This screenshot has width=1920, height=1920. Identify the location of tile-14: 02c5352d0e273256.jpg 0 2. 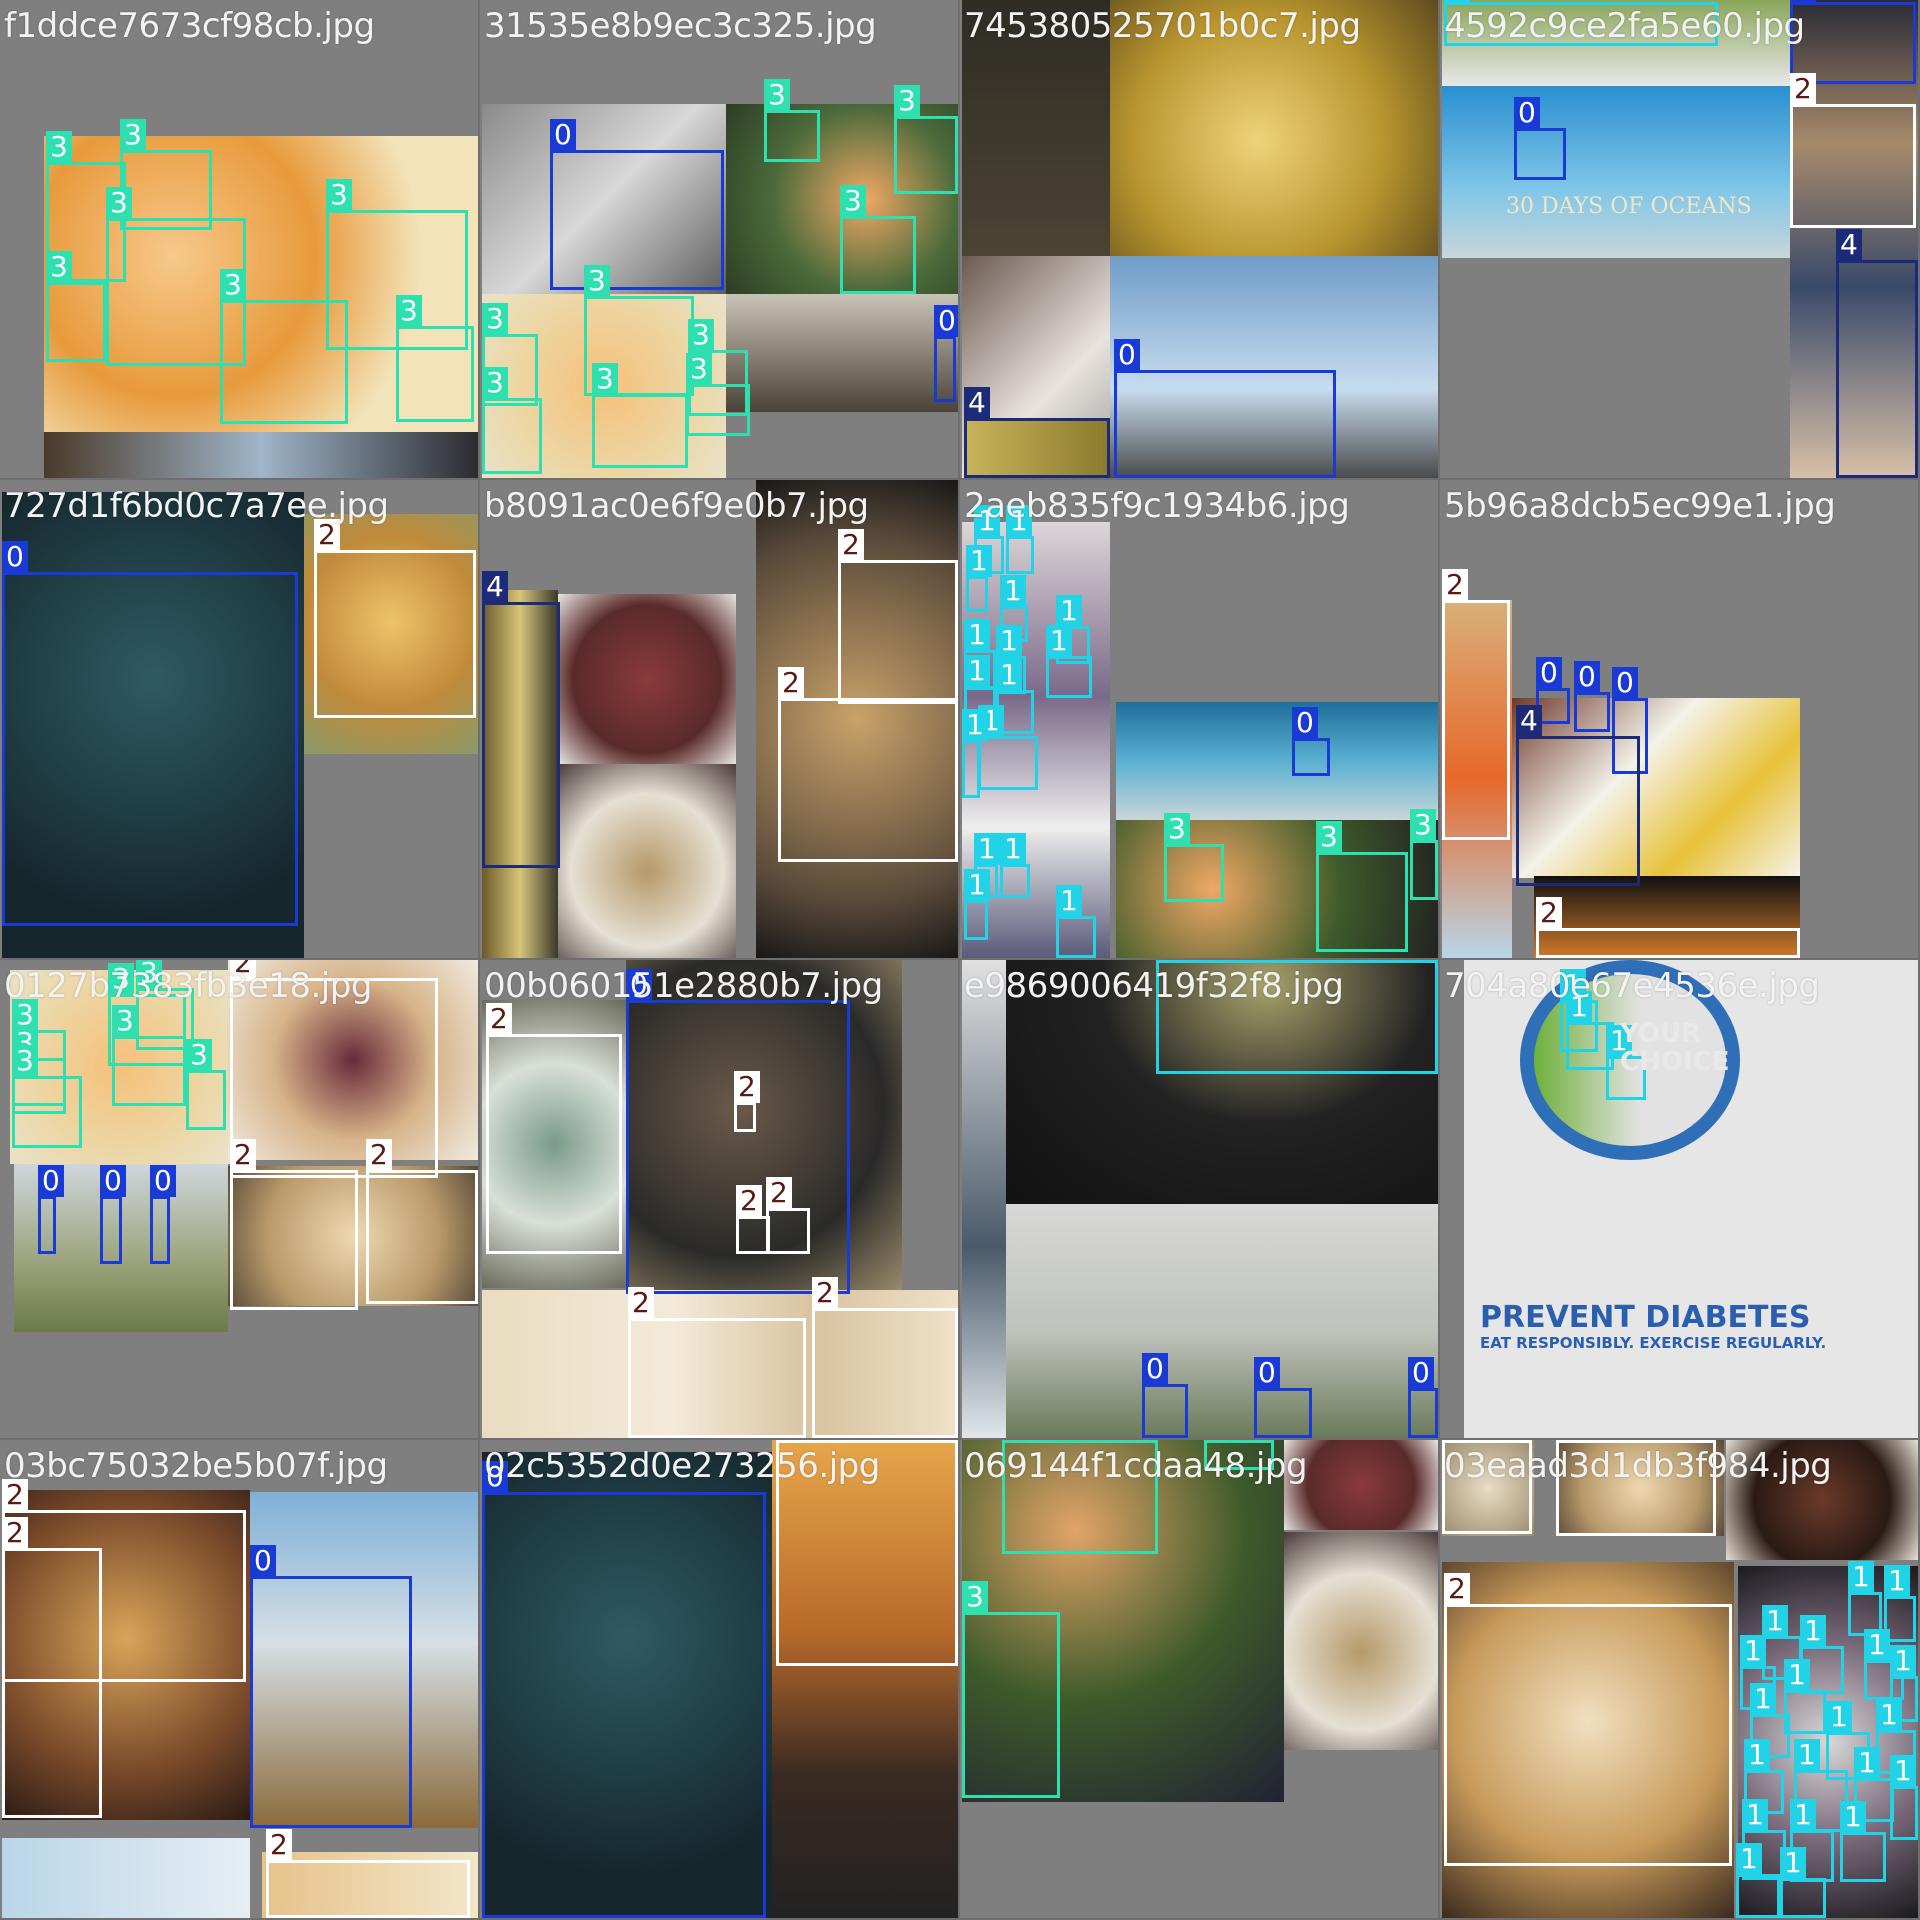
(719, 1679).